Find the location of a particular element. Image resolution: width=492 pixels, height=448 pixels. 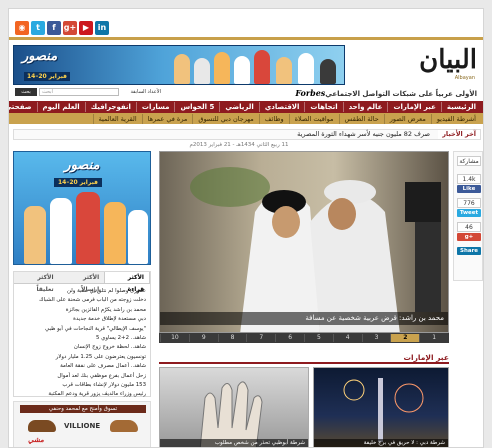

shoe-ad-header: تسوق وأمنح مع لمحمد وحنفي is located at coordinates (83, 409).